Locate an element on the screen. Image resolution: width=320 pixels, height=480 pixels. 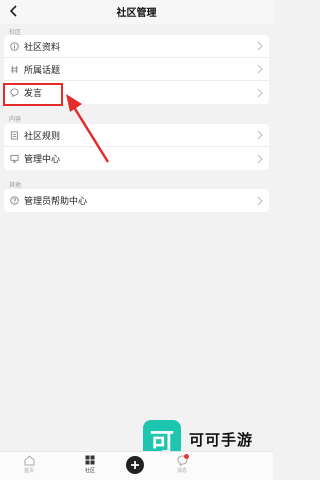
tab-community-label: 社区 is located at coordinates (89, 471).